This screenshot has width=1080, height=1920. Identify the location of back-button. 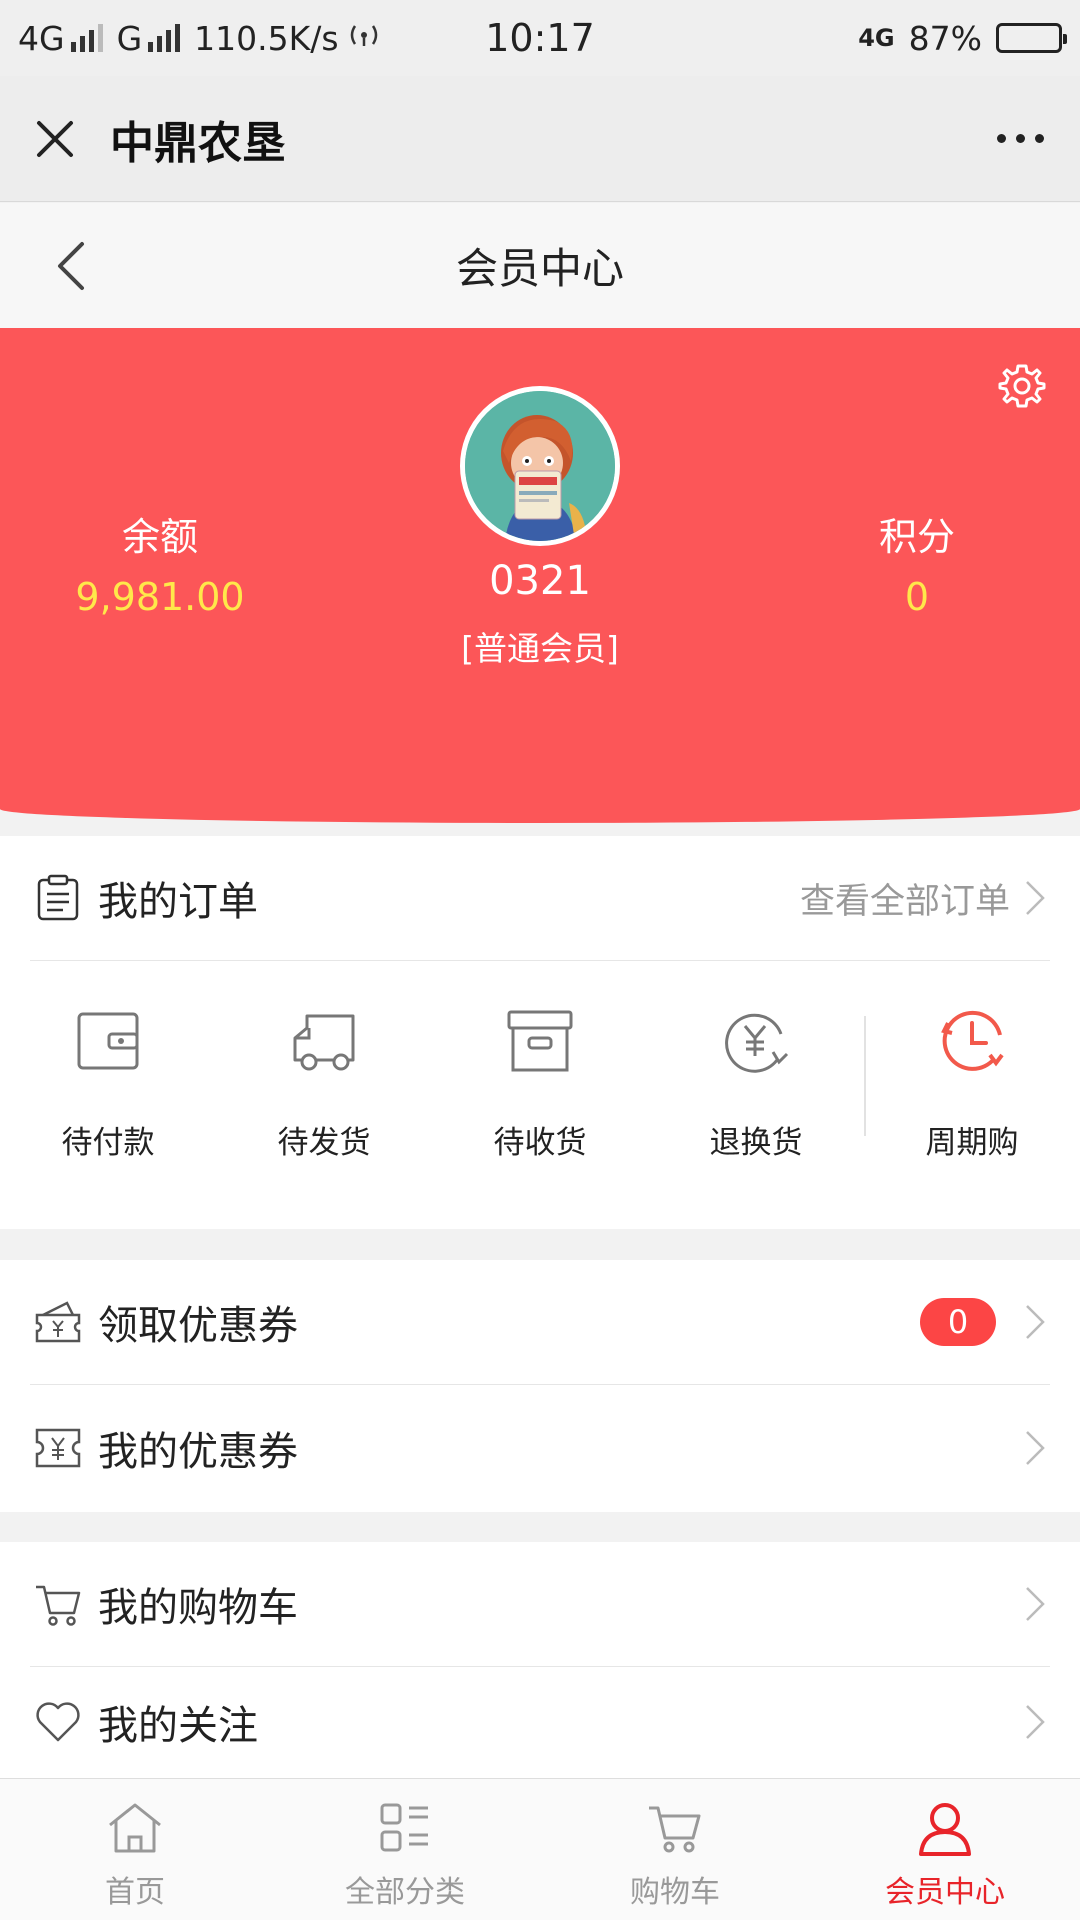
(70, 265).